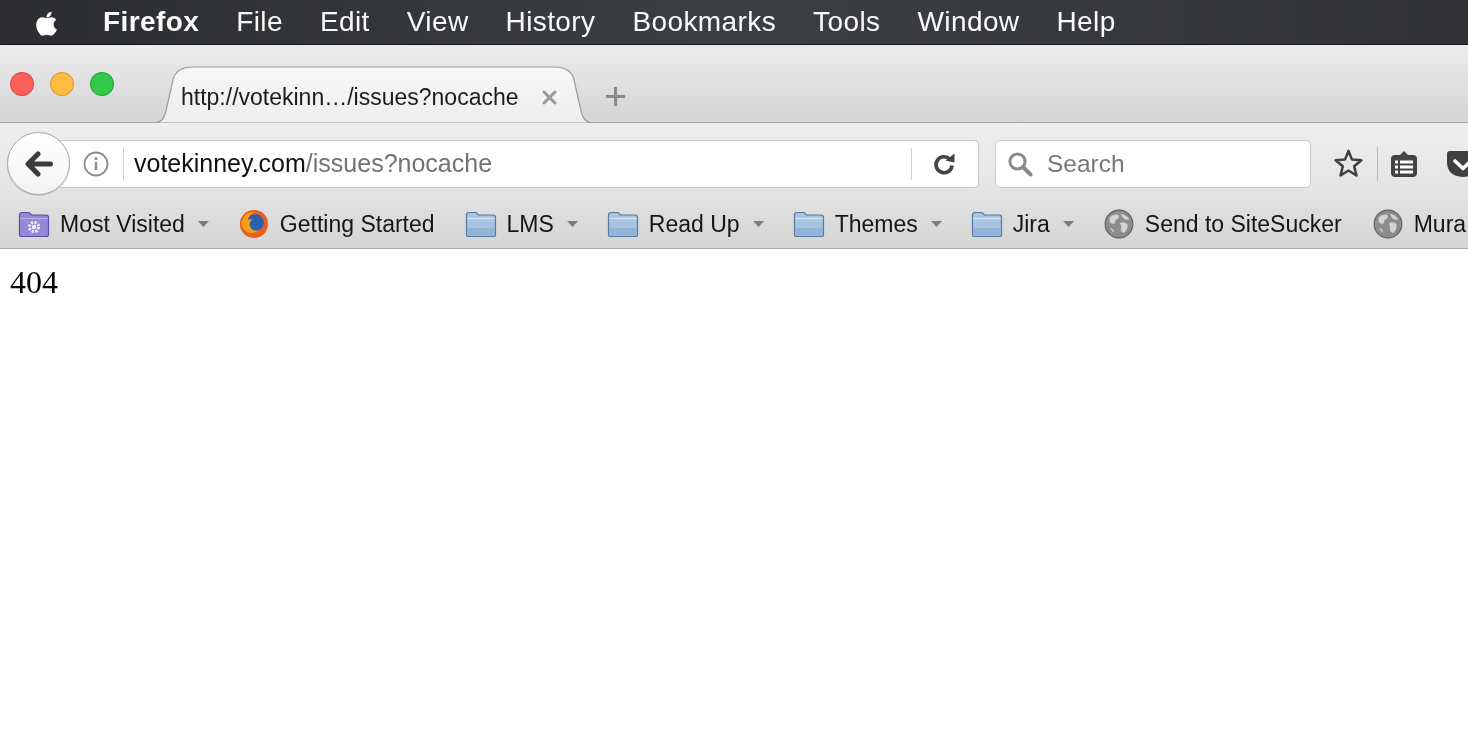  What do you see at coordinates (1020, 163) in the screenshot?
I see `search-icon` at bounding box center [1020, 163].